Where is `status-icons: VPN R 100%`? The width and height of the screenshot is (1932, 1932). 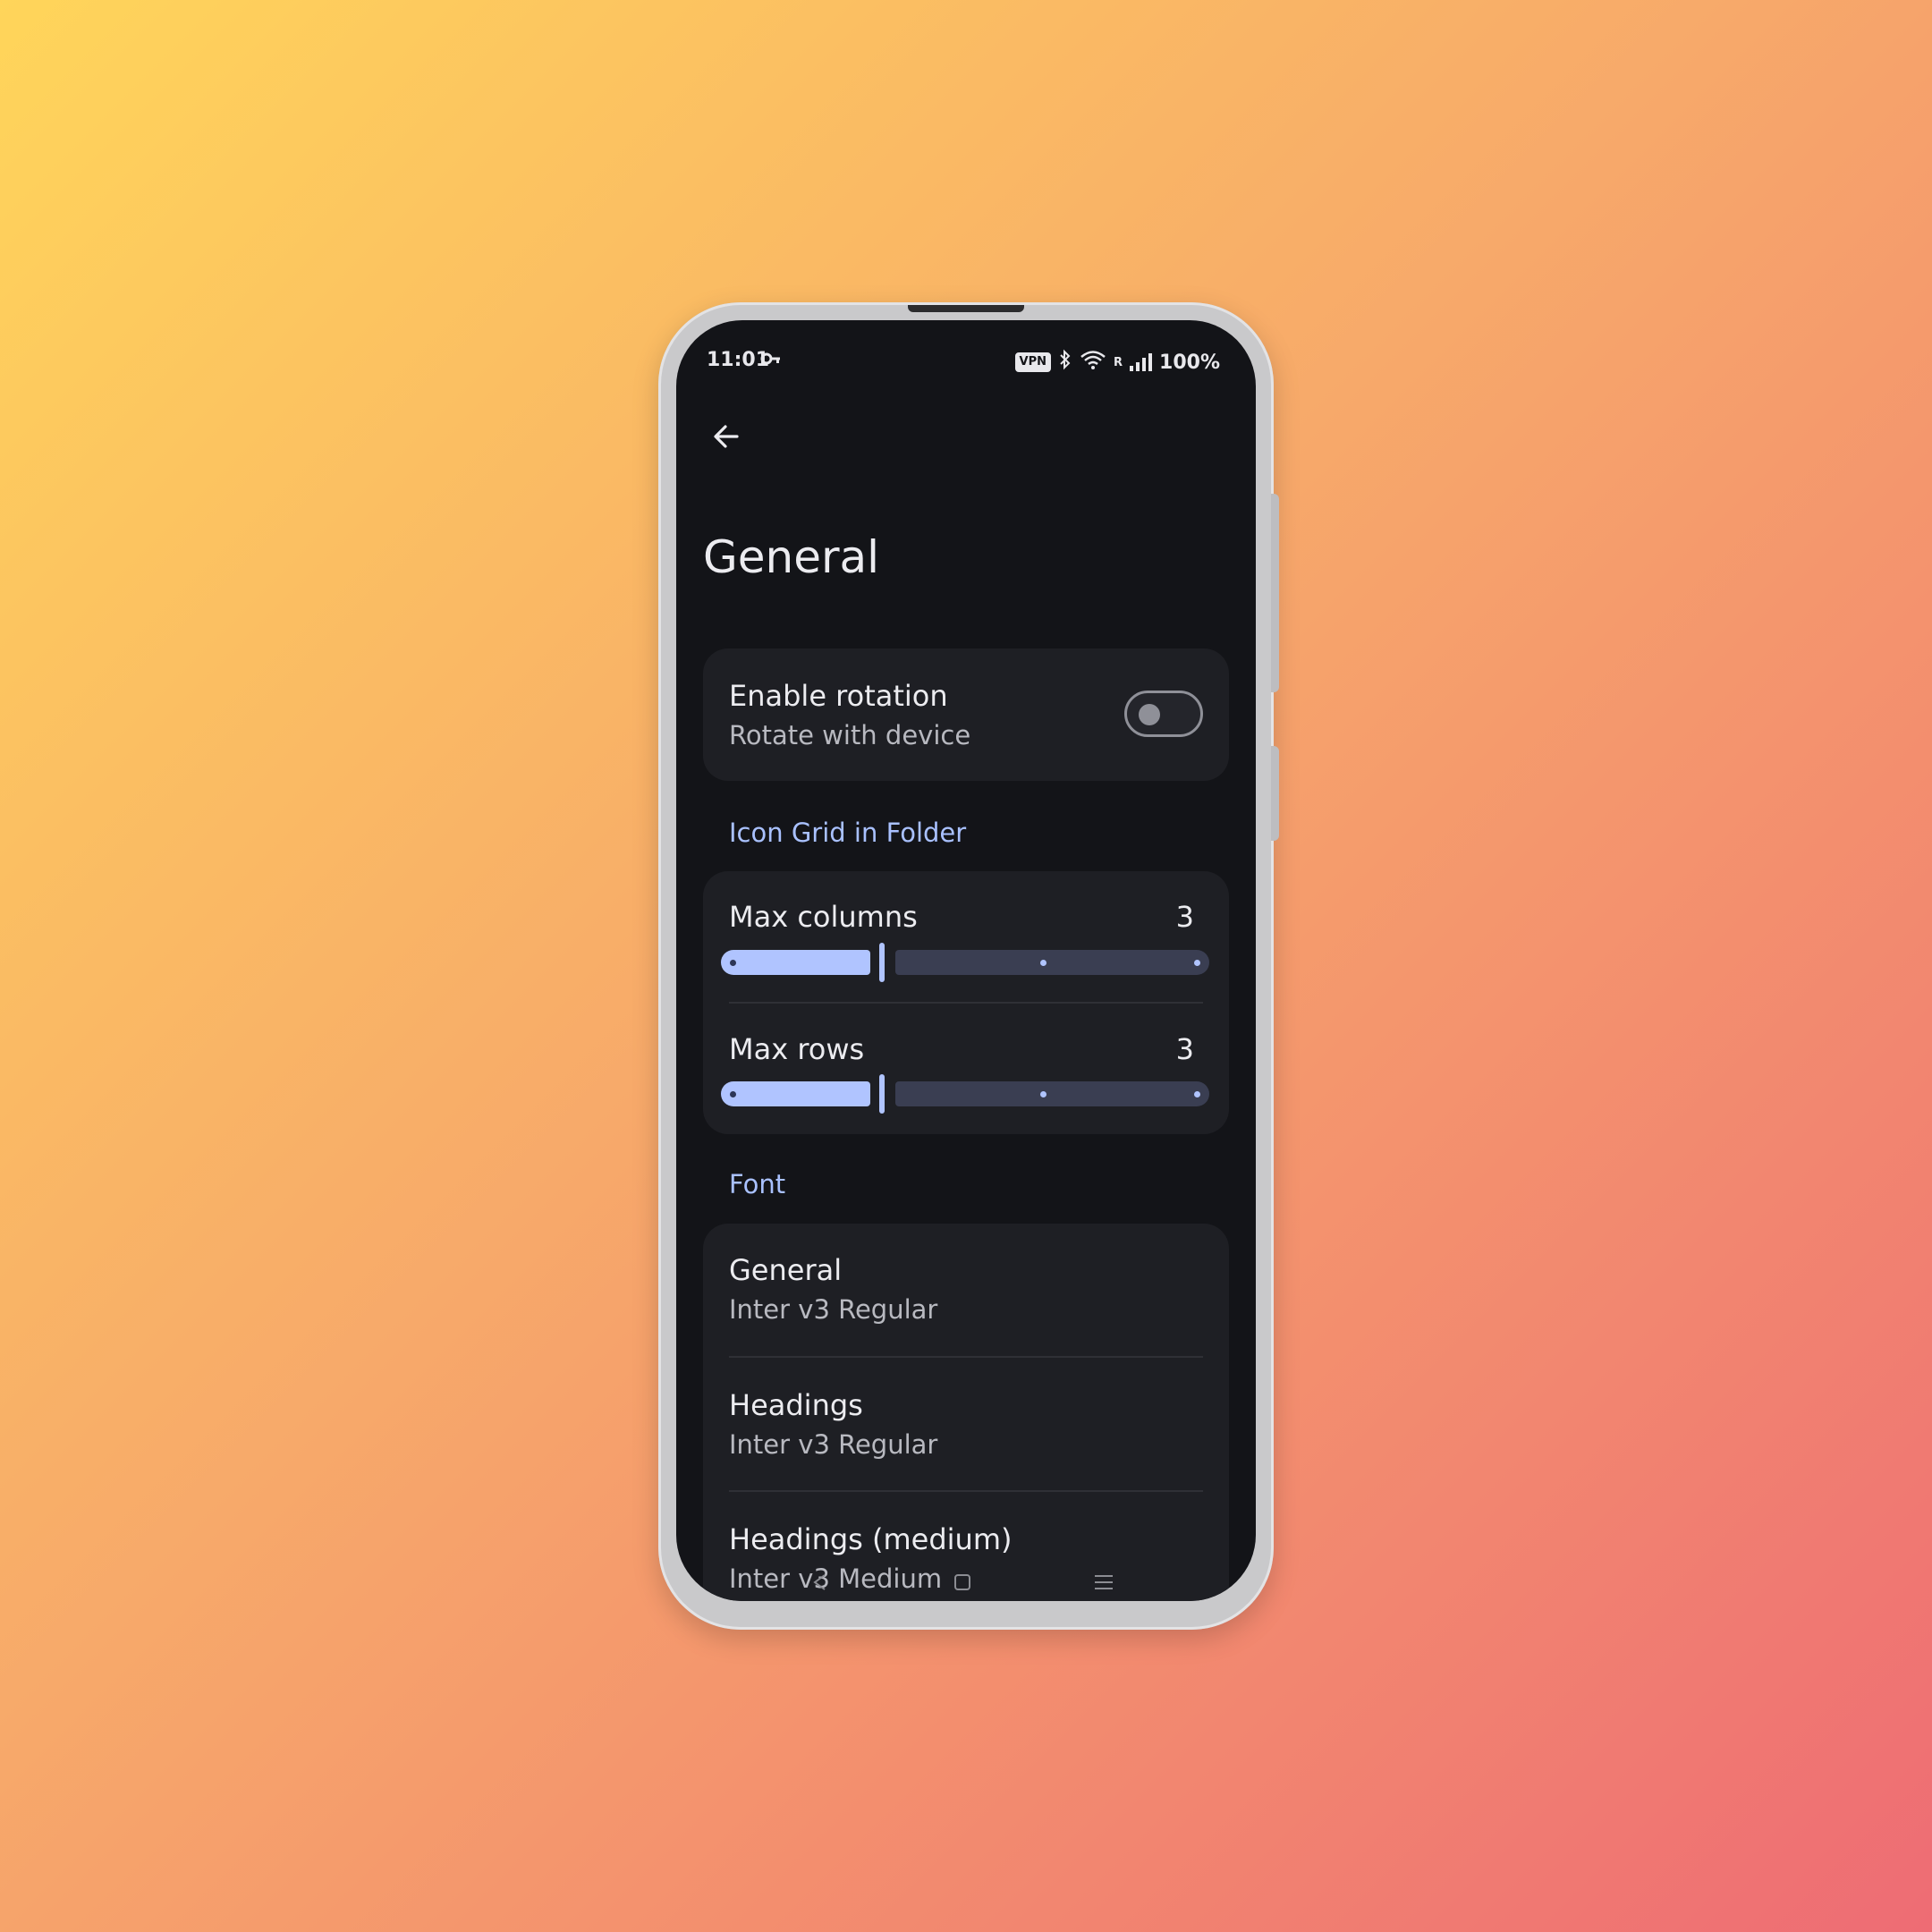 status-icons: VPN R 100% is located at coordinates (1117, 362).